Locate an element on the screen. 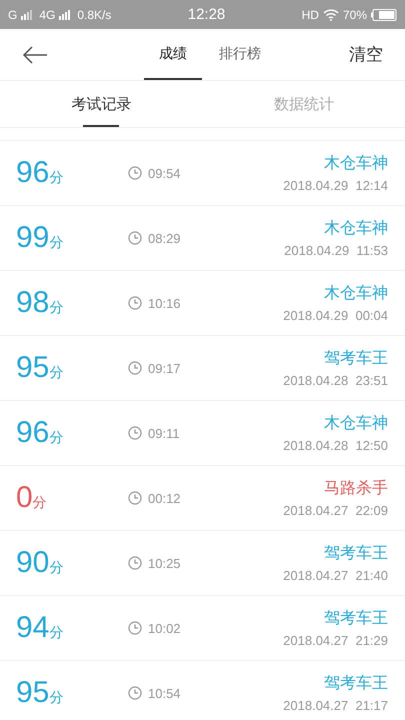 The image size is (405, 720). carrier-label: G is located at coordinates (13, 15).